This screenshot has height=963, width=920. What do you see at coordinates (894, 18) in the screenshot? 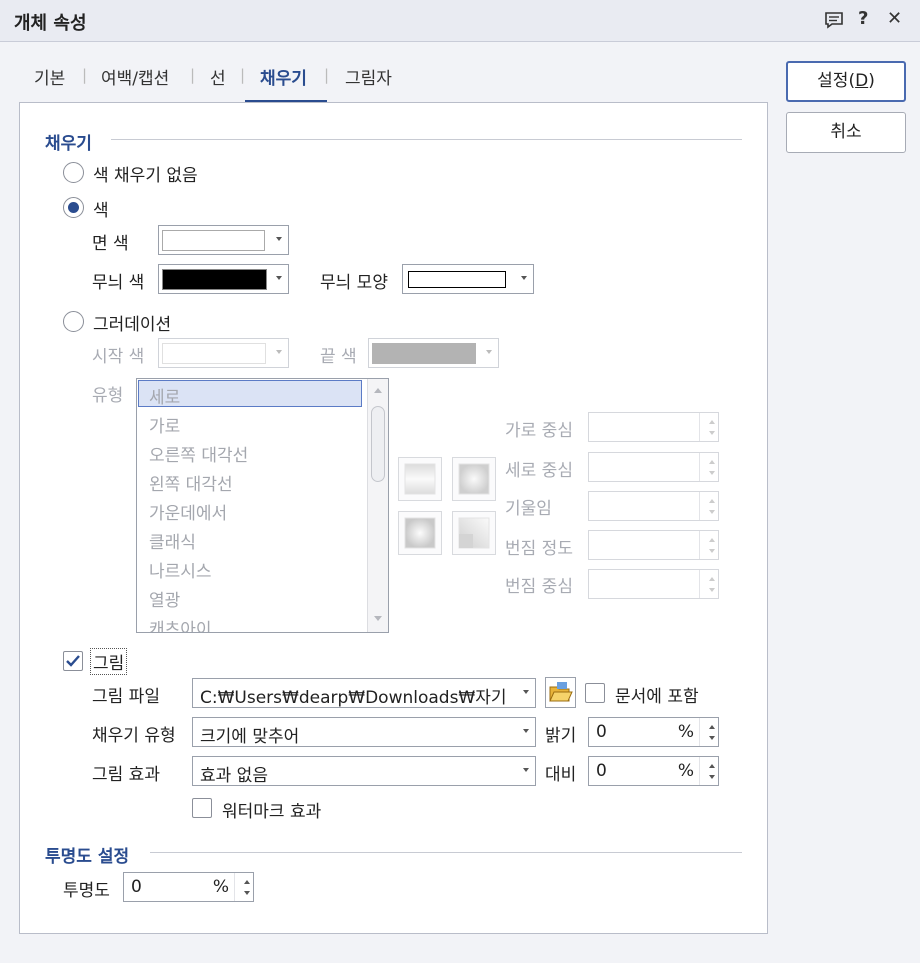
I see `close-icon: ✕` at bounding box center [894, 18].